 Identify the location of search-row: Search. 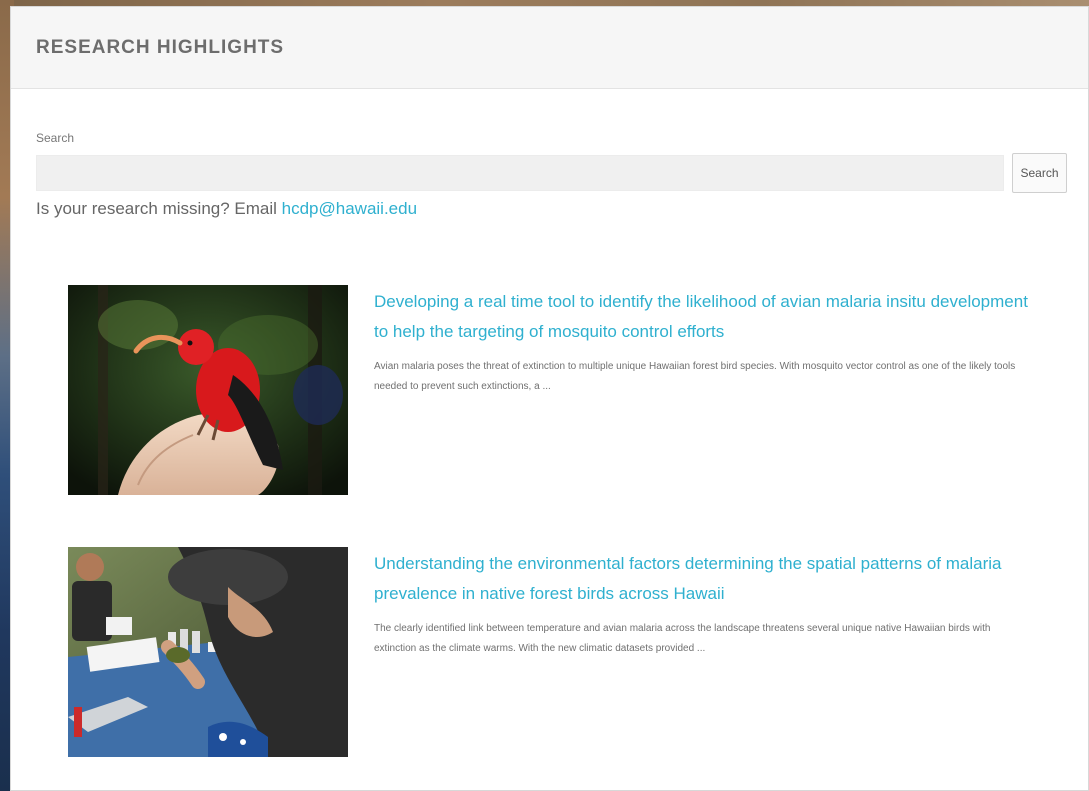
(551, 173).